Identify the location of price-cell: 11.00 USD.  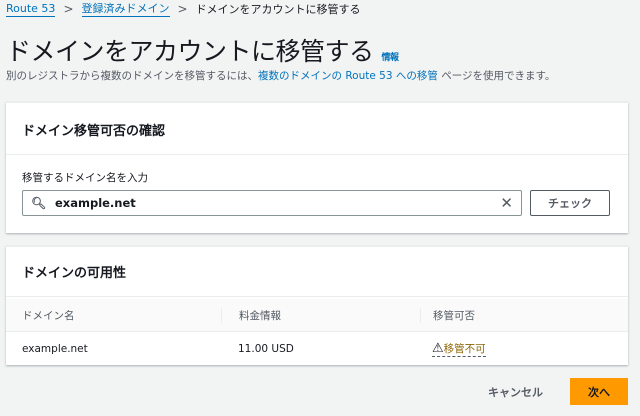
(266, 348).